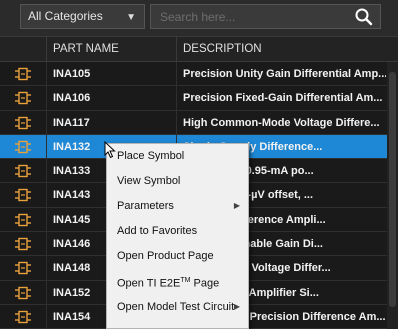 The image size is (398, 329). Describe the element at coordinates (131, 17) in the screenshot. I see `triangle-down-icon: ▼` at that location.